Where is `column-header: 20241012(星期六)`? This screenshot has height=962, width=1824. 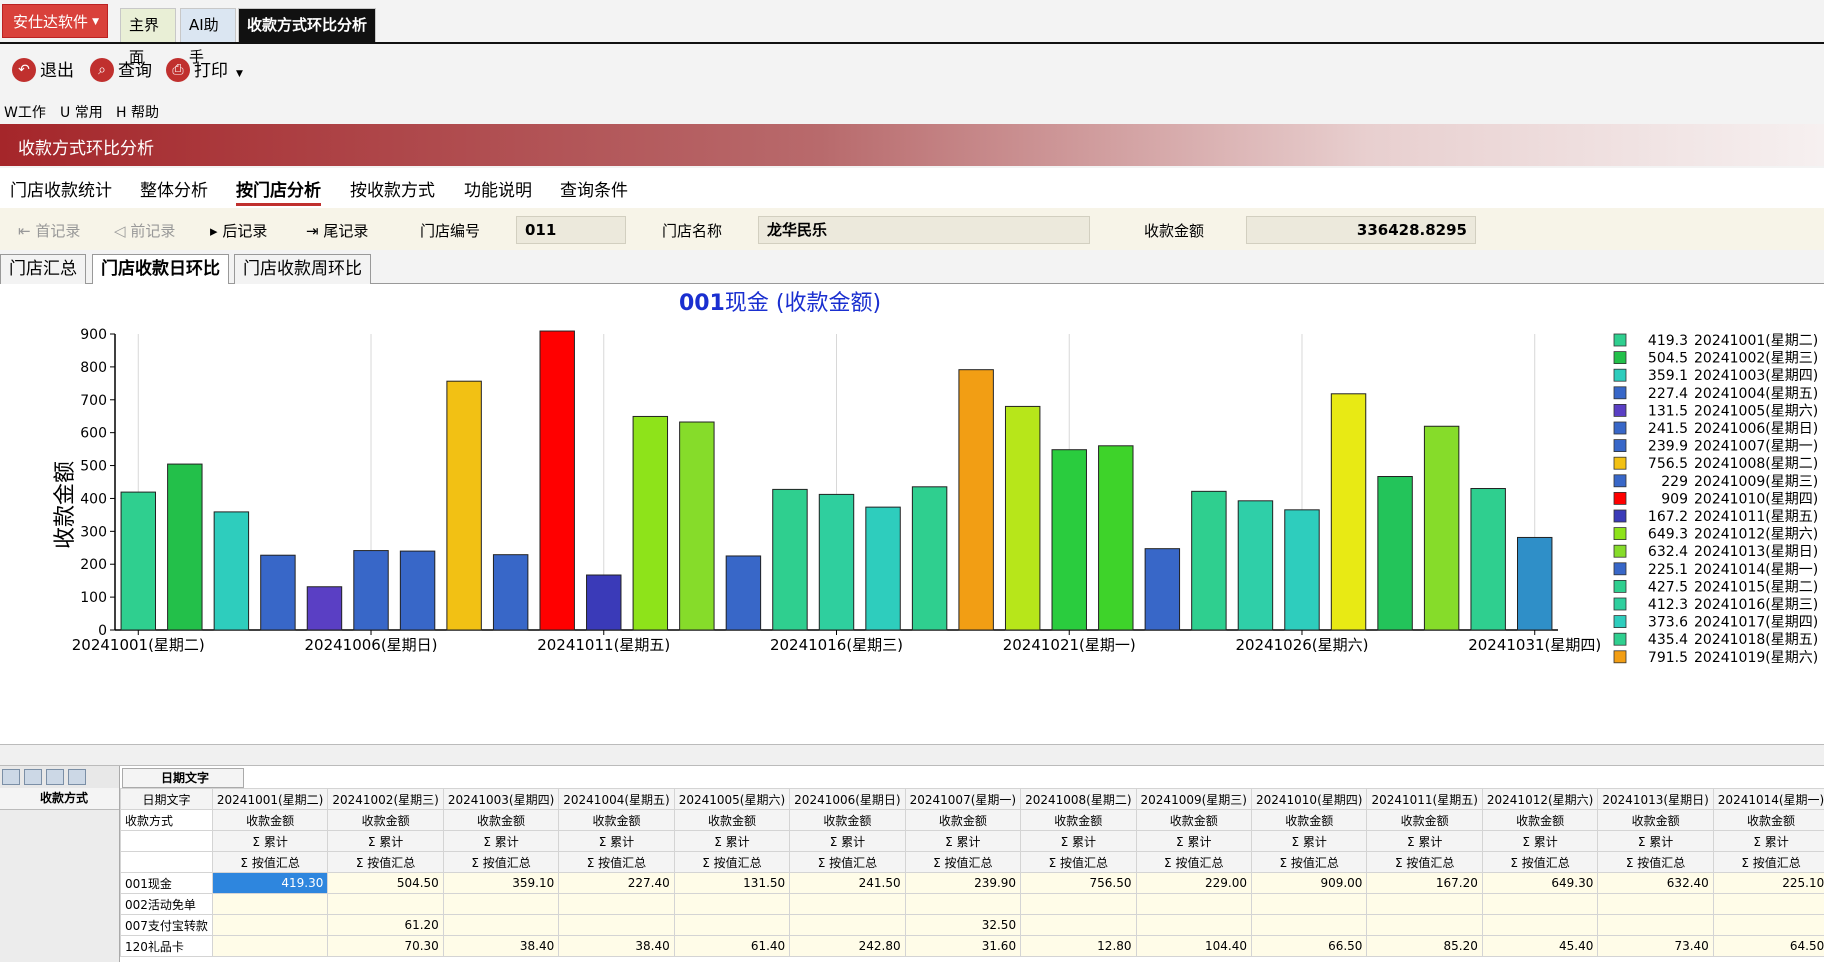 column-header: 20241012(星期六) is located at coordinates (1540, 799).